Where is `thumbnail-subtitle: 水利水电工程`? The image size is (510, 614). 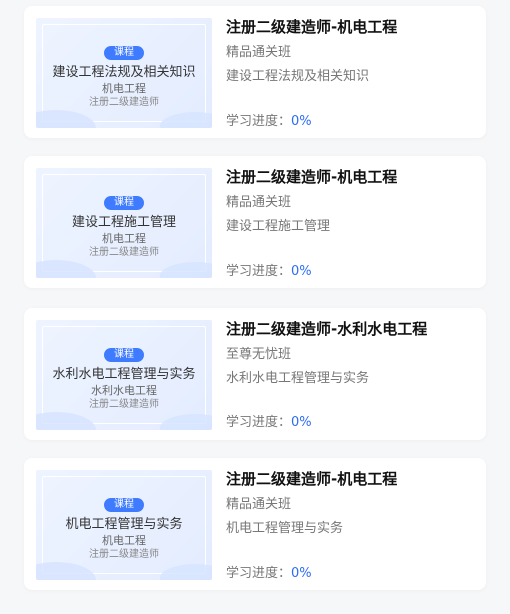 thumbnail-subtitle: 水利水电工程 is located at coordinates (124, 390).